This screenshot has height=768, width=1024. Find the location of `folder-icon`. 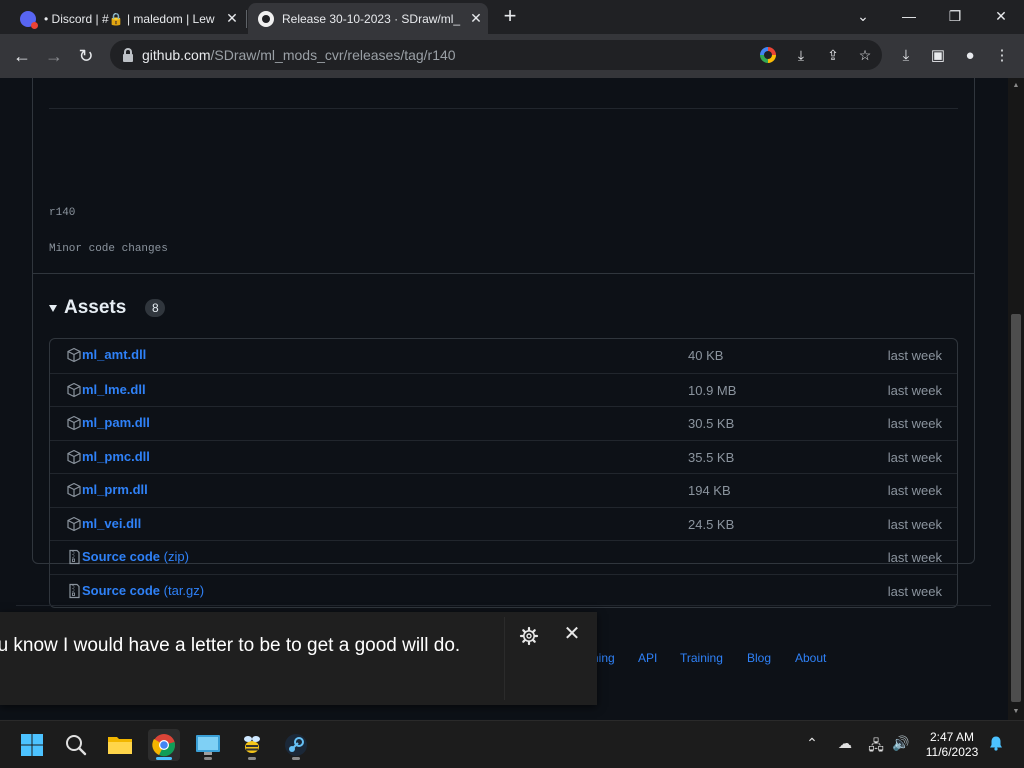

folder-icon is located at coordinates (120, 745).